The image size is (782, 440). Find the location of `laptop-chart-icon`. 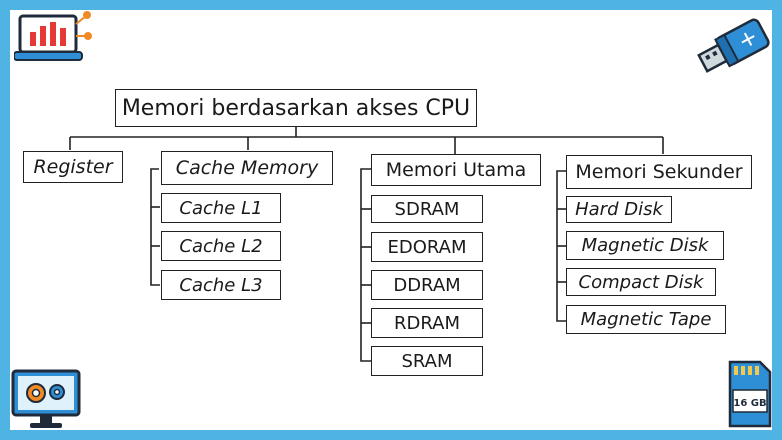

laptop-chart-icon is located at coordinates (53, 36).